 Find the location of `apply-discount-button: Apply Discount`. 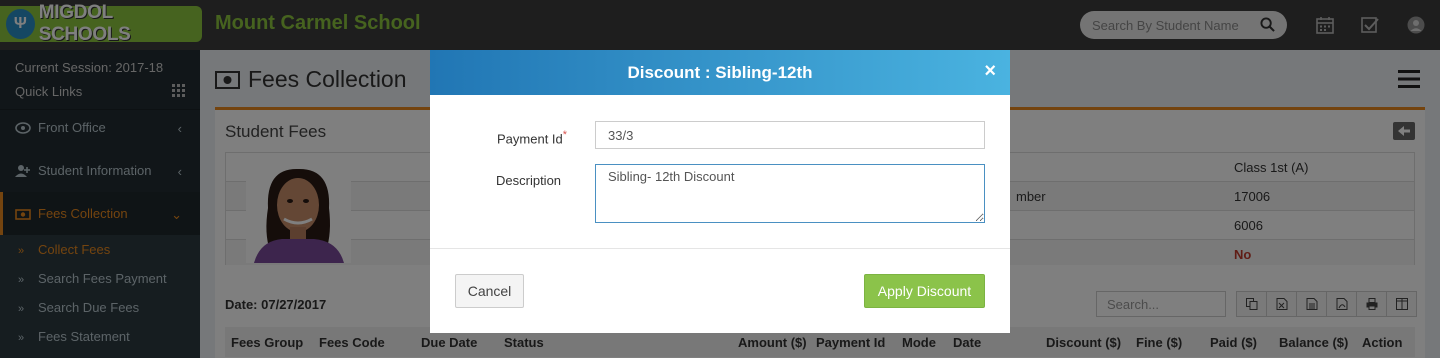

apply-discount-button: Apply Discount is located at coordinates (924, 291).